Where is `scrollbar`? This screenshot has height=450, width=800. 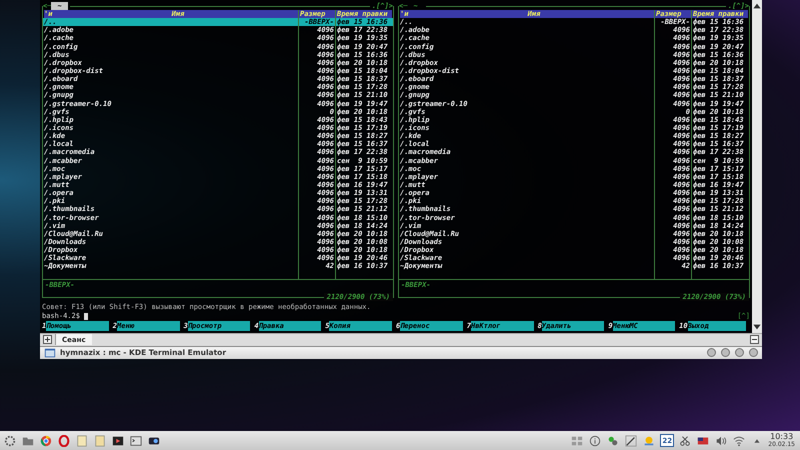 scrollbar is located at coordinates (757, 166).